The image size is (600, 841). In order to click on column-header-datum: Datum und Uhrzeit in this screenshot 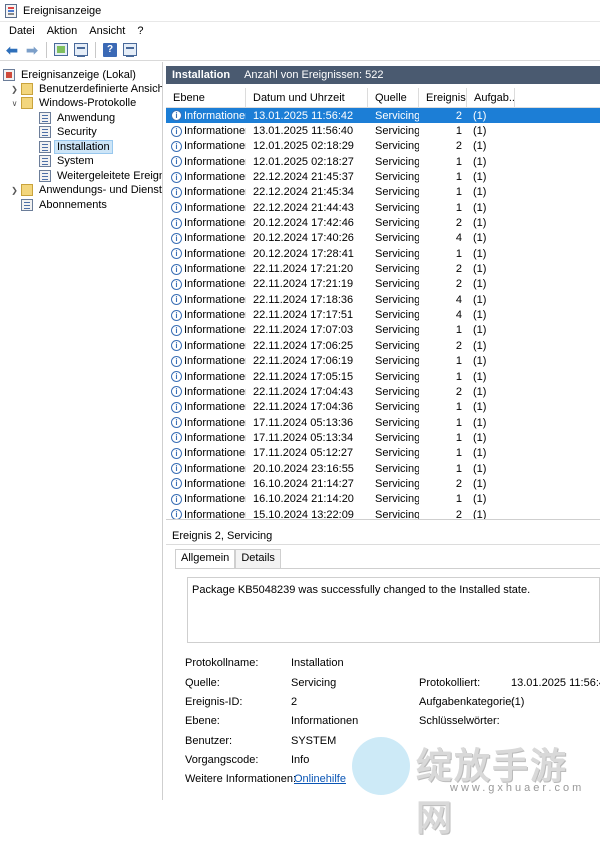, I will do `click(307, 98)`.